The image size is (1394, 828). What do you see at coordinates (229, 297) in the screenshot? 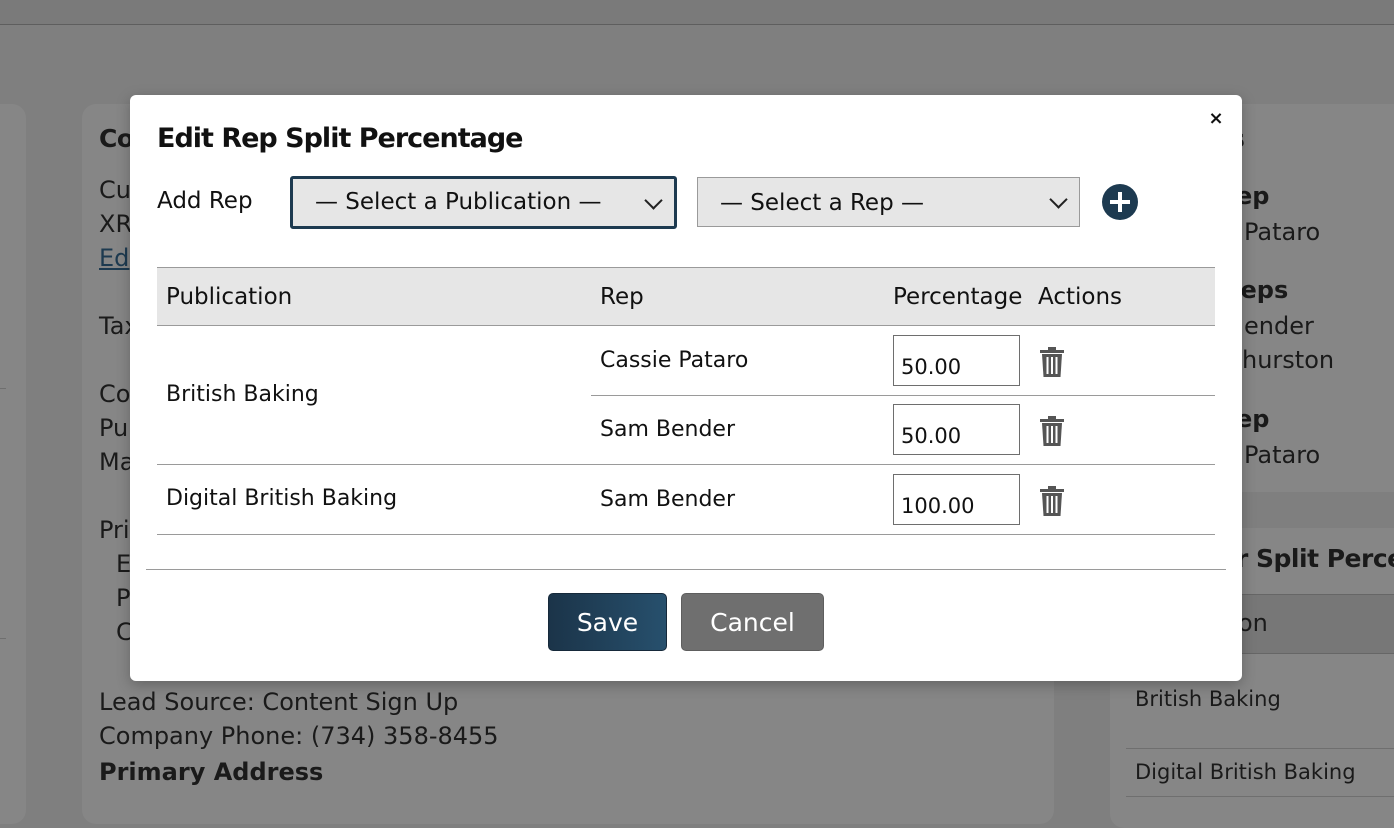
I see `column-header-publication: Publication` at bounding box center [229, 297].